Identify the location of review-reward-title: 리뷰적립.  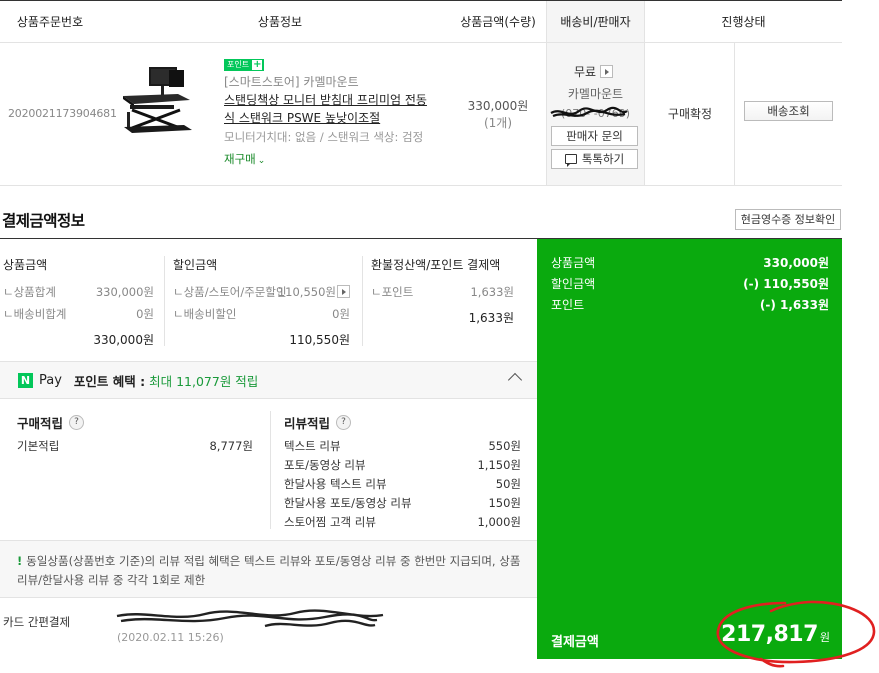
(307, 423).